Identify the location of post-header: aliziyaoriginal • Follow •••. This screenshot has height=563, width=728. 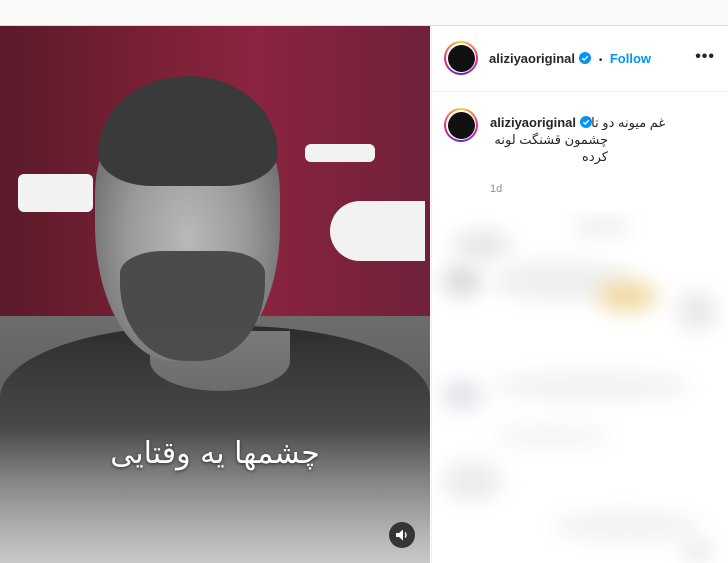
(580, 59).